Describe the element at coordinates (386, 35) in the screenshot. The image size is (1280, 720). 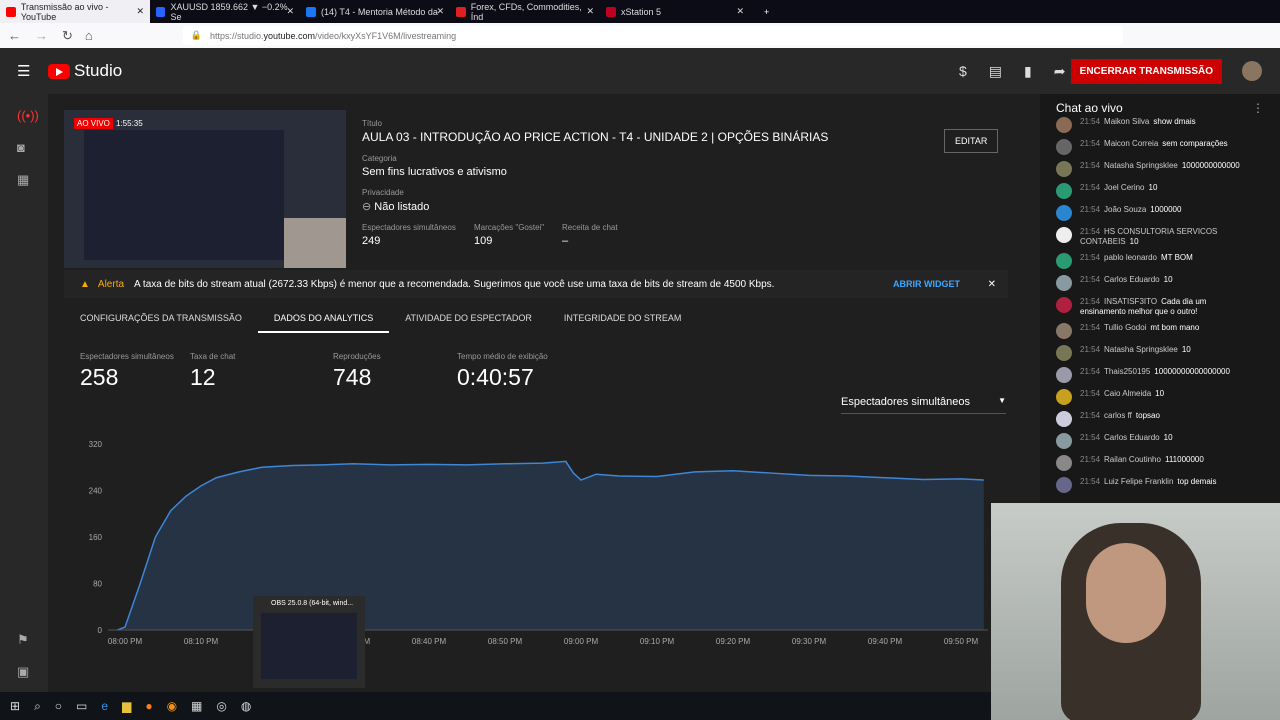
I see `url-path: /video/kxyXsYF1V6M/livestreaming` at that location.